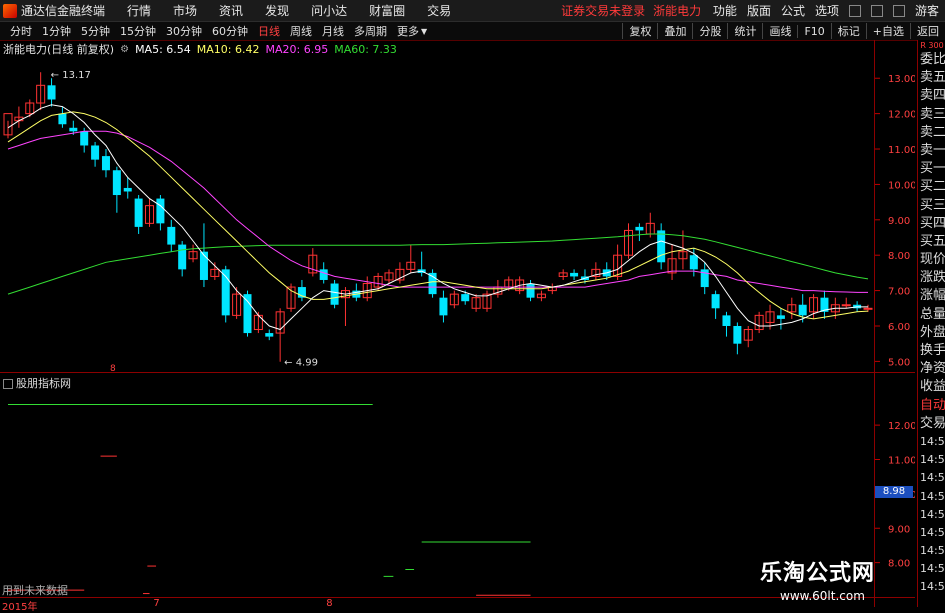  What do you see at coordinates (894, 492) in the screenshot?
I see `sub-price-tag: 8.98` at bounding box center [894, 492].